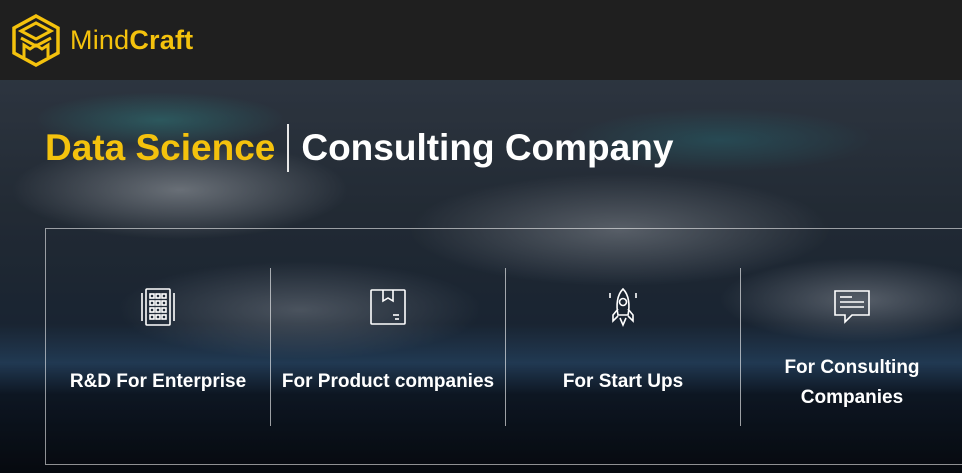  I want to click on hero-headline: Data Science Consulting Company, so click(359, 148).